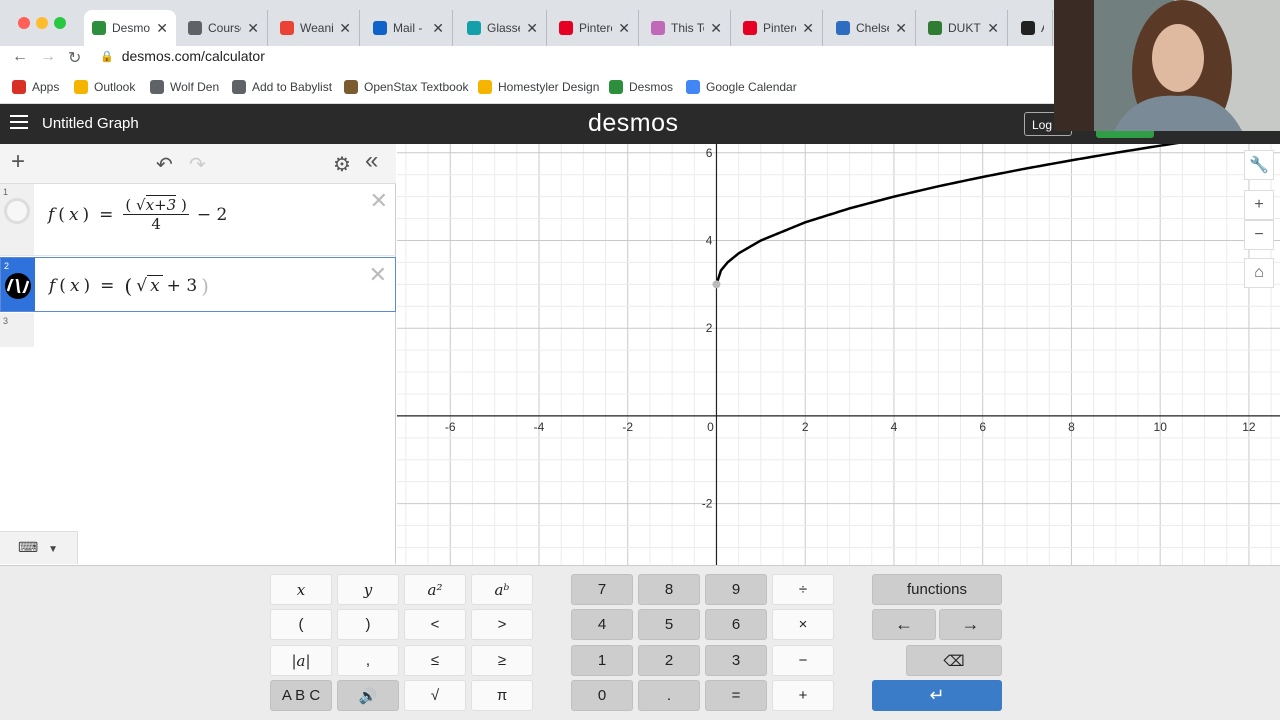 The height and width of the screenshot is (720, 1280). What do you see at coordinates (538, 87) in the screenshot?
I see `bookmark-item: Homestyler Design` at bounding box center [538, 87].